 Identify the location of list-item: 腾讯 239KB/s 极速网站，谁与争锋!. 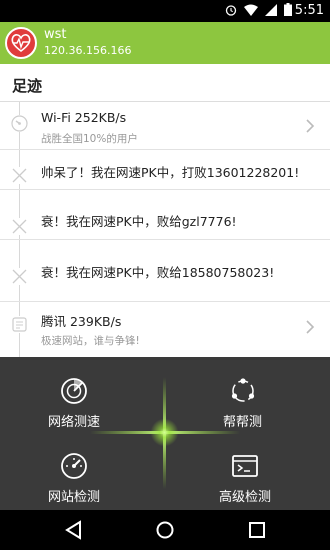
(165, 329).